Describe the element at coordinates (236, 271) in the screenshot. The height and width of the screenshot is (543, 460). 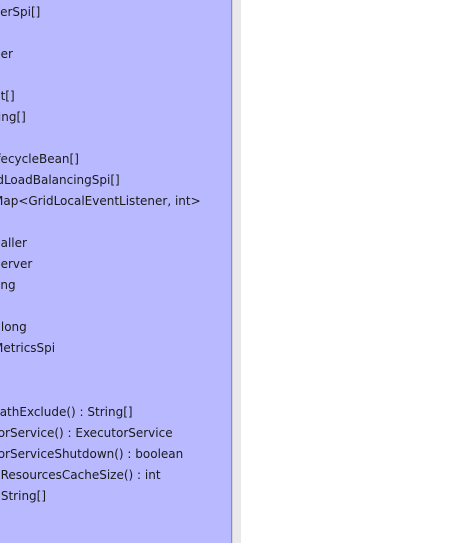
I see `class-box-shadow` at that location.